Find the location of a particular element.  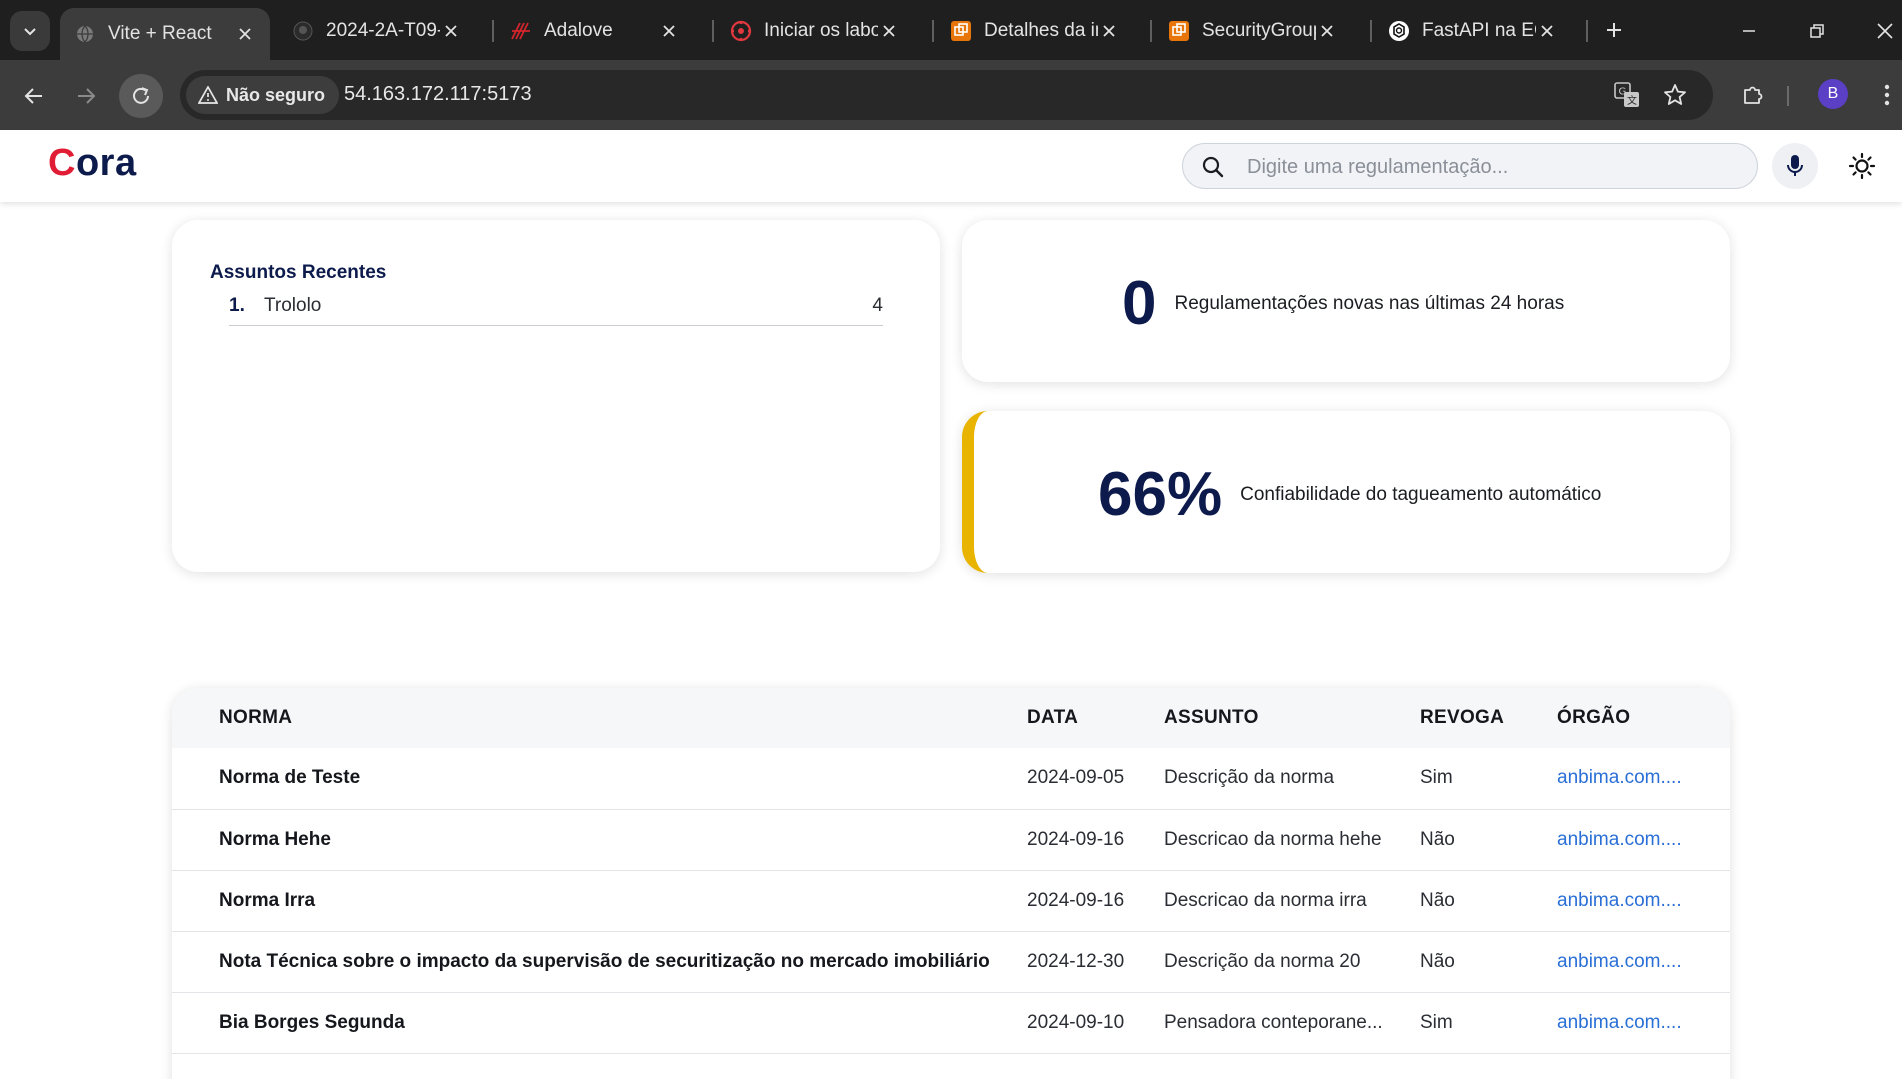

column-header-data: DATA is located at coordinates (1095, 718).